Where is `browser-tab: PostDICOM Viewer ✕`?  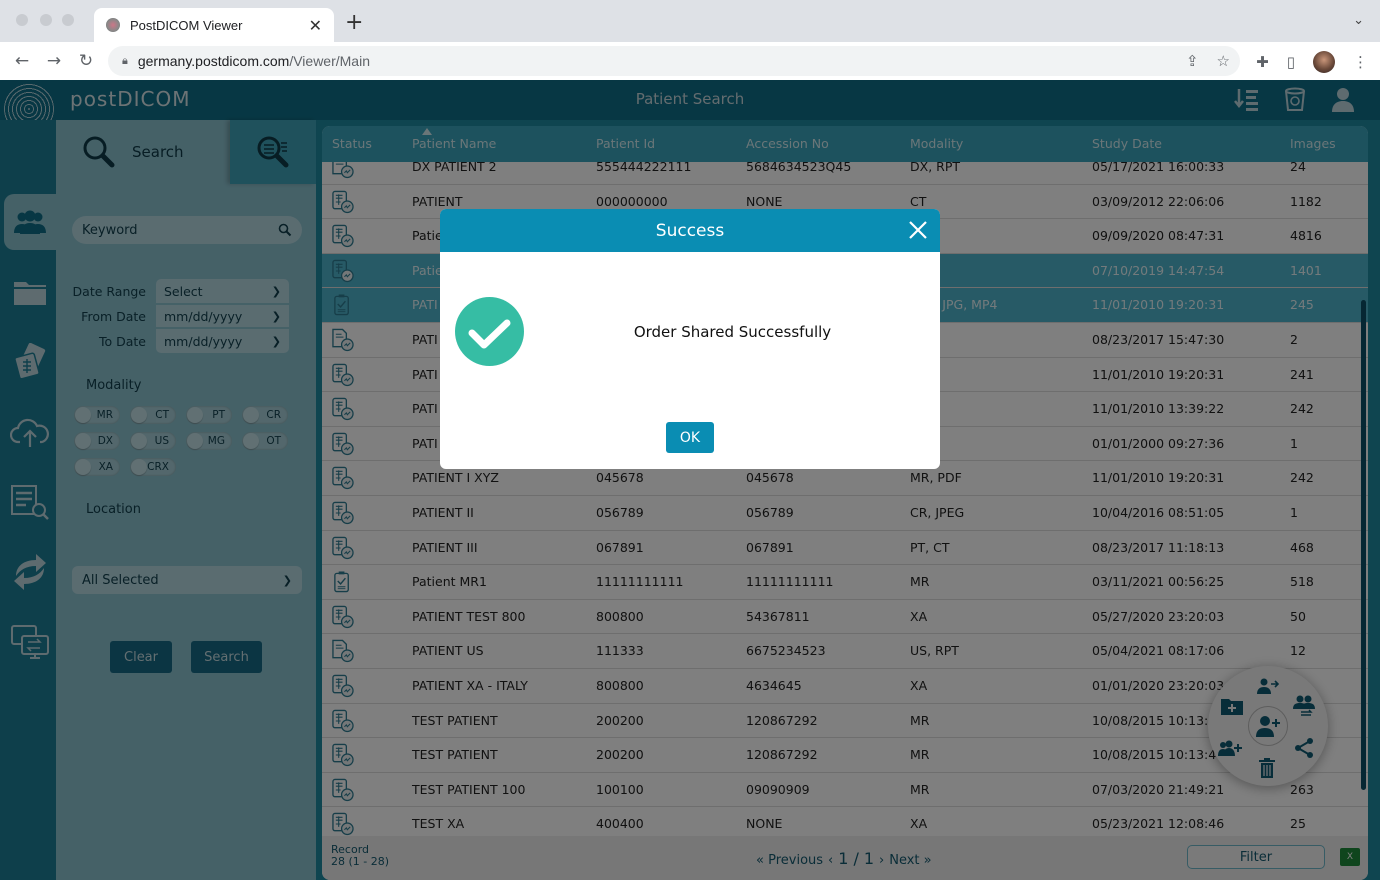 browser-tab: PostDICOM Viewer ✕ is located at coordinates (214, 25).